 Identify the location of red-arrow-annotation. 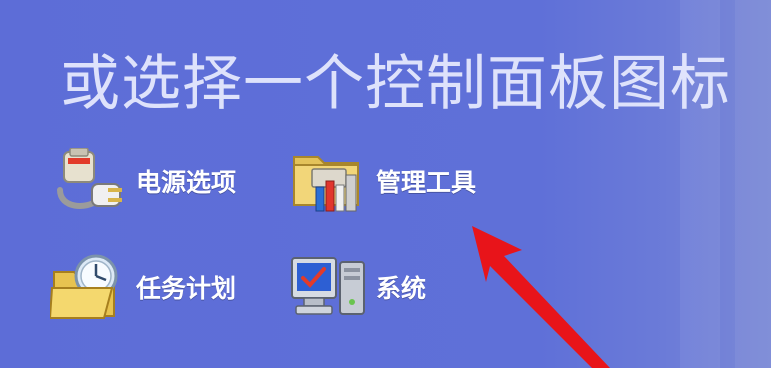
(541, 297).